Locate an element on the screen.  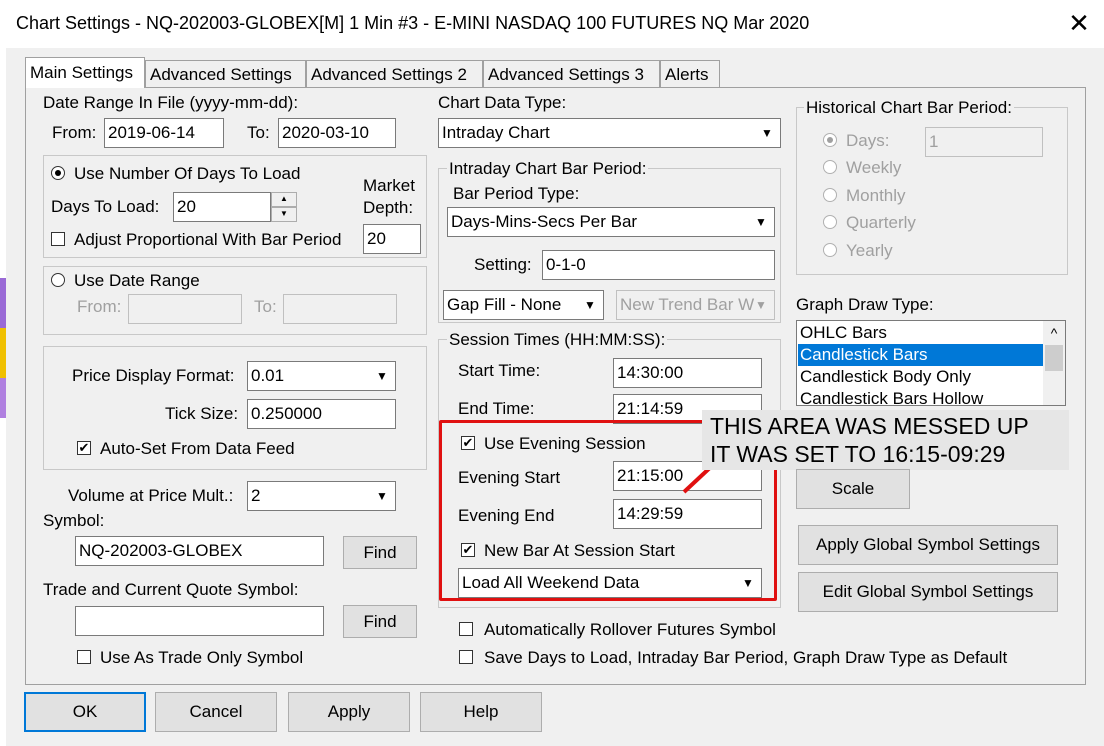
weekly-radio is located at coordinates (830, 167).